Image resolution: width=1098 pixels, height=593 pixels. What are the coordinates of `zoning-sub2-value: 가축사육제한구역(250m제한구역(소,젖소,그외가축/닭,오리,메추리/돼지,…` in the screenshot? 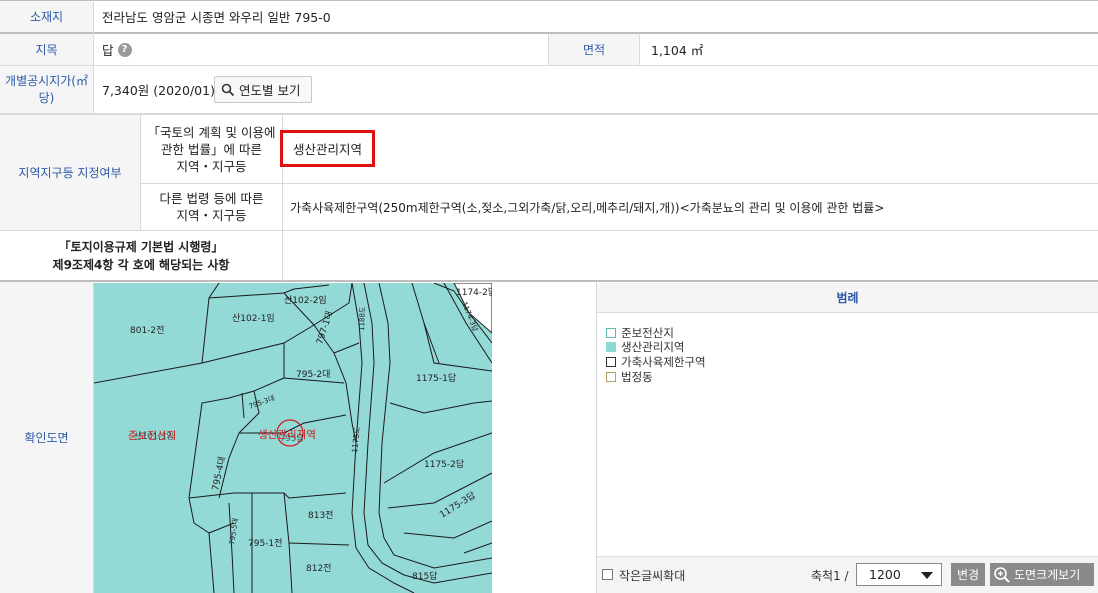 It's located at (587, 207).